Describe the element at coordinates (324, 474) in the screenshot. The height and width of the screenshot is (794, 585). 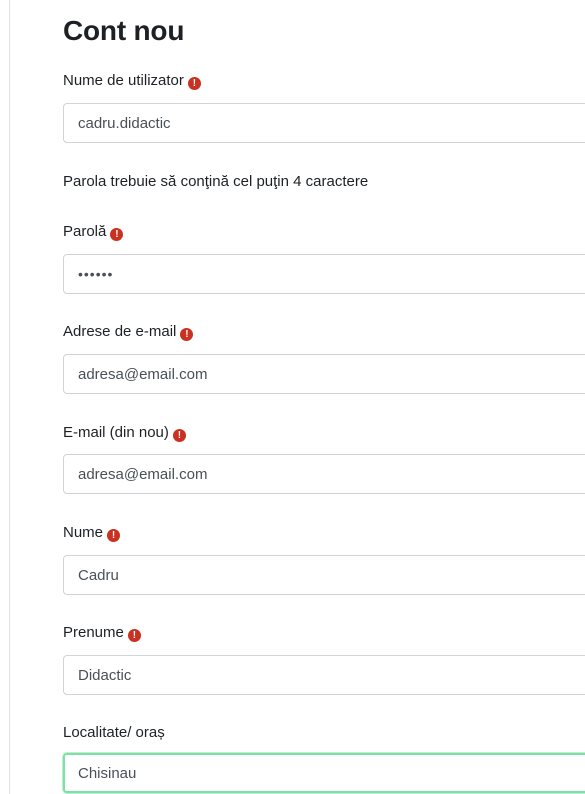
I see `email-again-input` at that location.